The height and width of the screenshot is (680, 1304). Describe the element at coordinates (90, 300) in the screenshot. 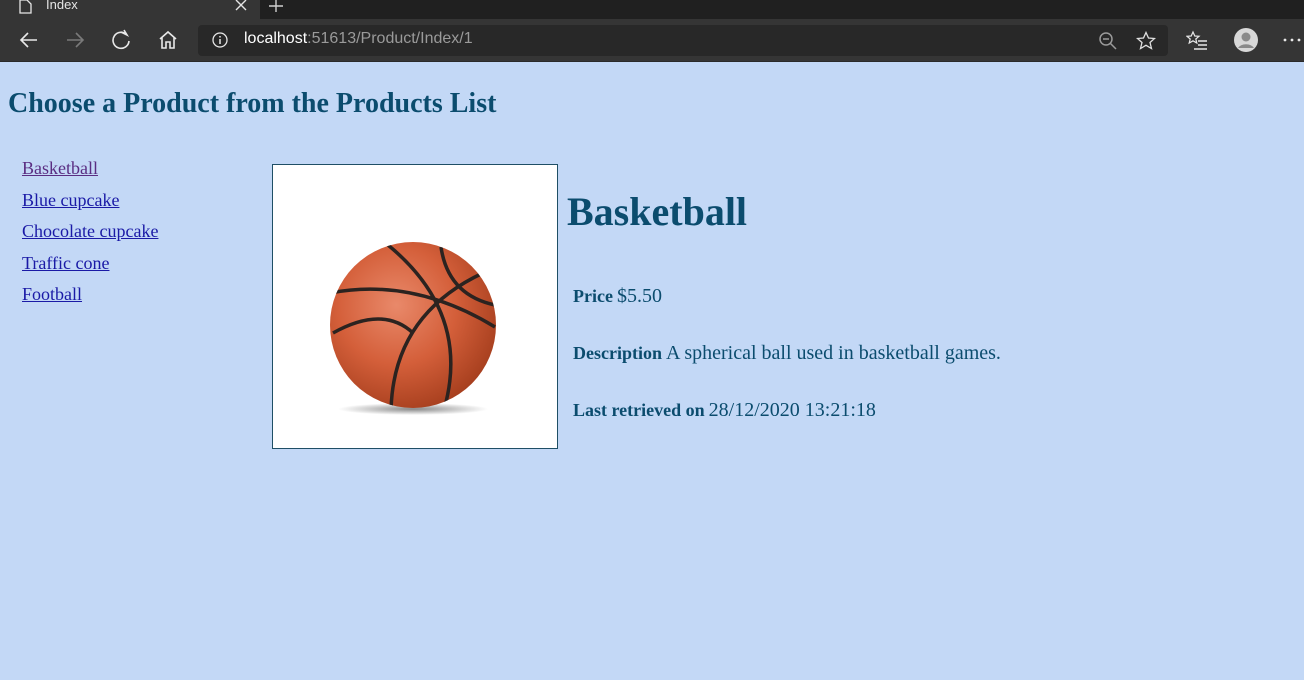

I see `list-item: Football` at that location.